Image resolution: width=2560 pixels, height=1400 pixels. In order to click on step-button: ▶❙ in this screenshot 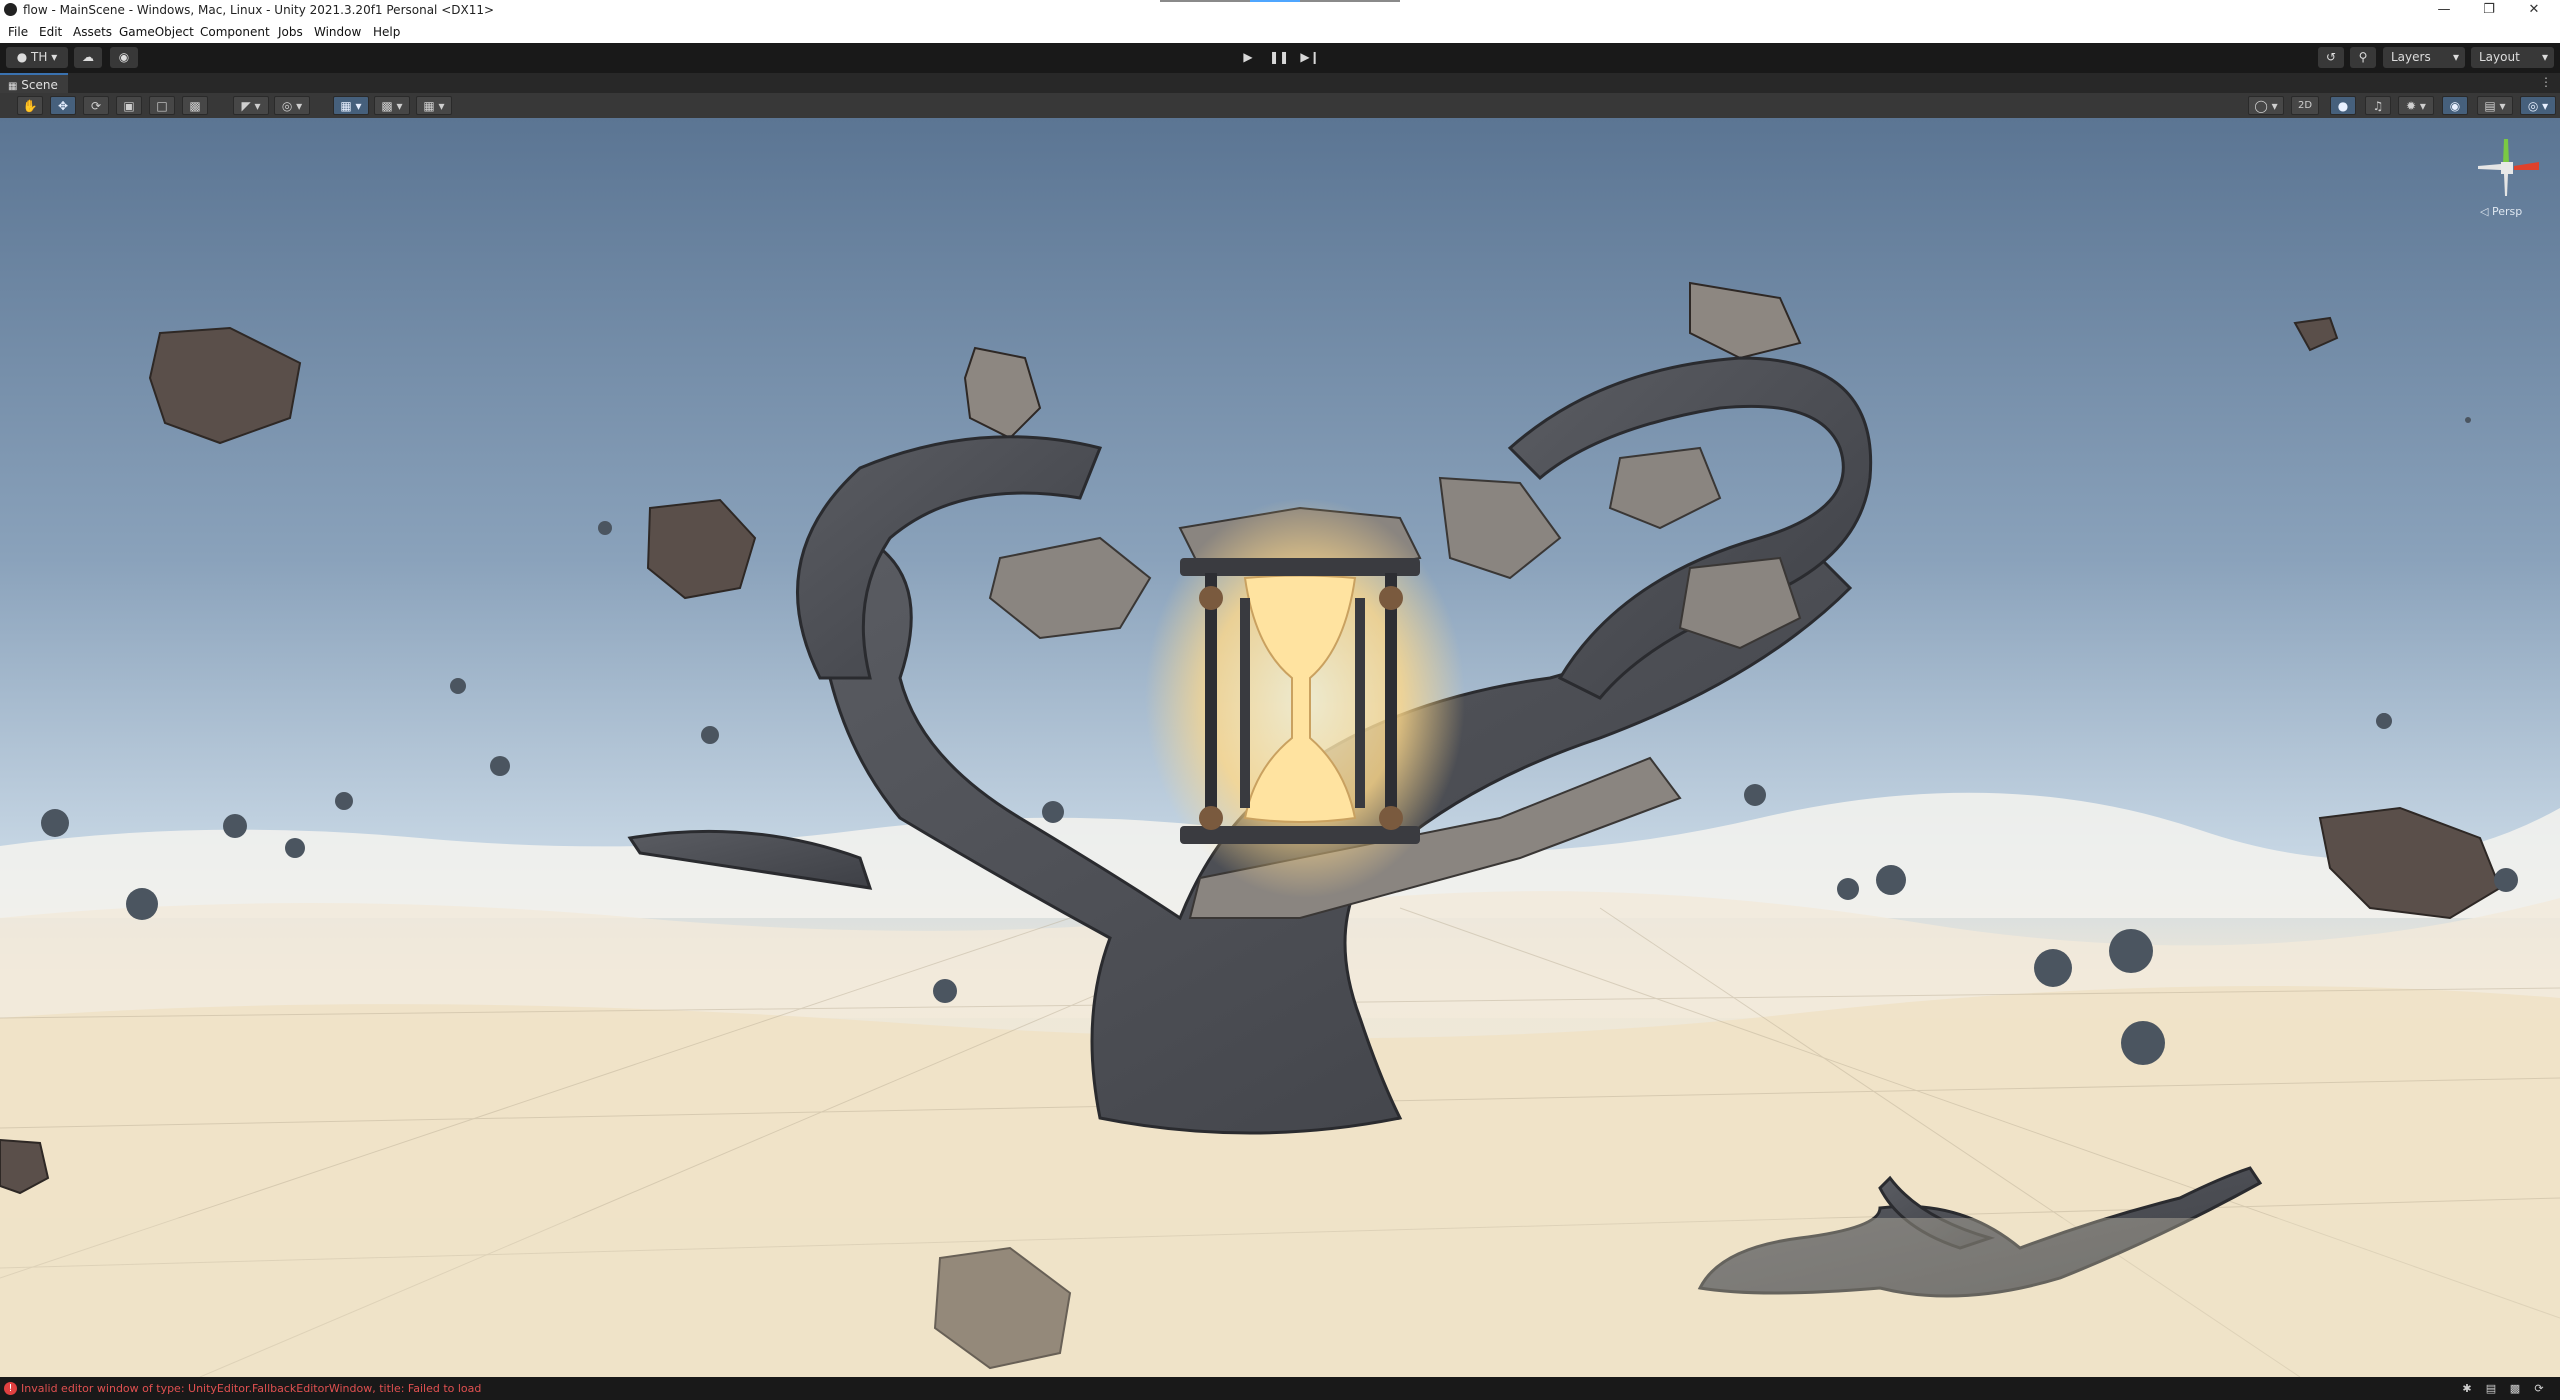, I will do `click(1310, 57)`.